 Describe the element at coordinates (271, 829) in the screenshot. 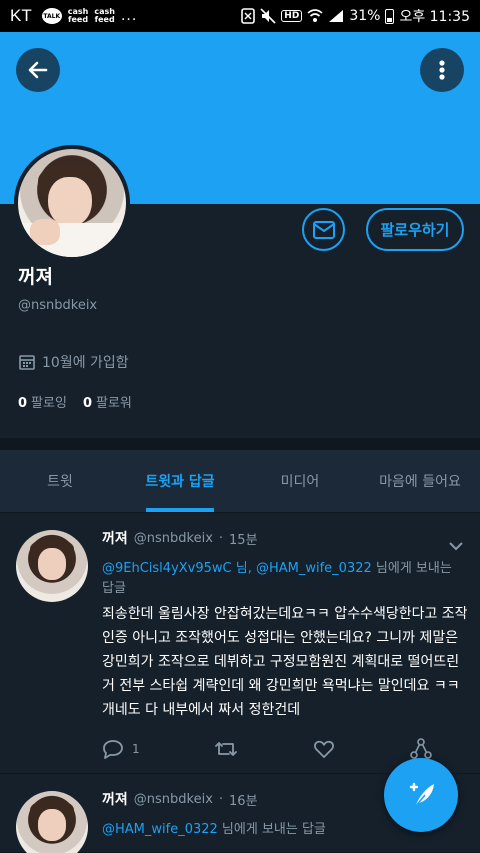

I see `reply-suffix: 님에게 보내는 답글` at that location.